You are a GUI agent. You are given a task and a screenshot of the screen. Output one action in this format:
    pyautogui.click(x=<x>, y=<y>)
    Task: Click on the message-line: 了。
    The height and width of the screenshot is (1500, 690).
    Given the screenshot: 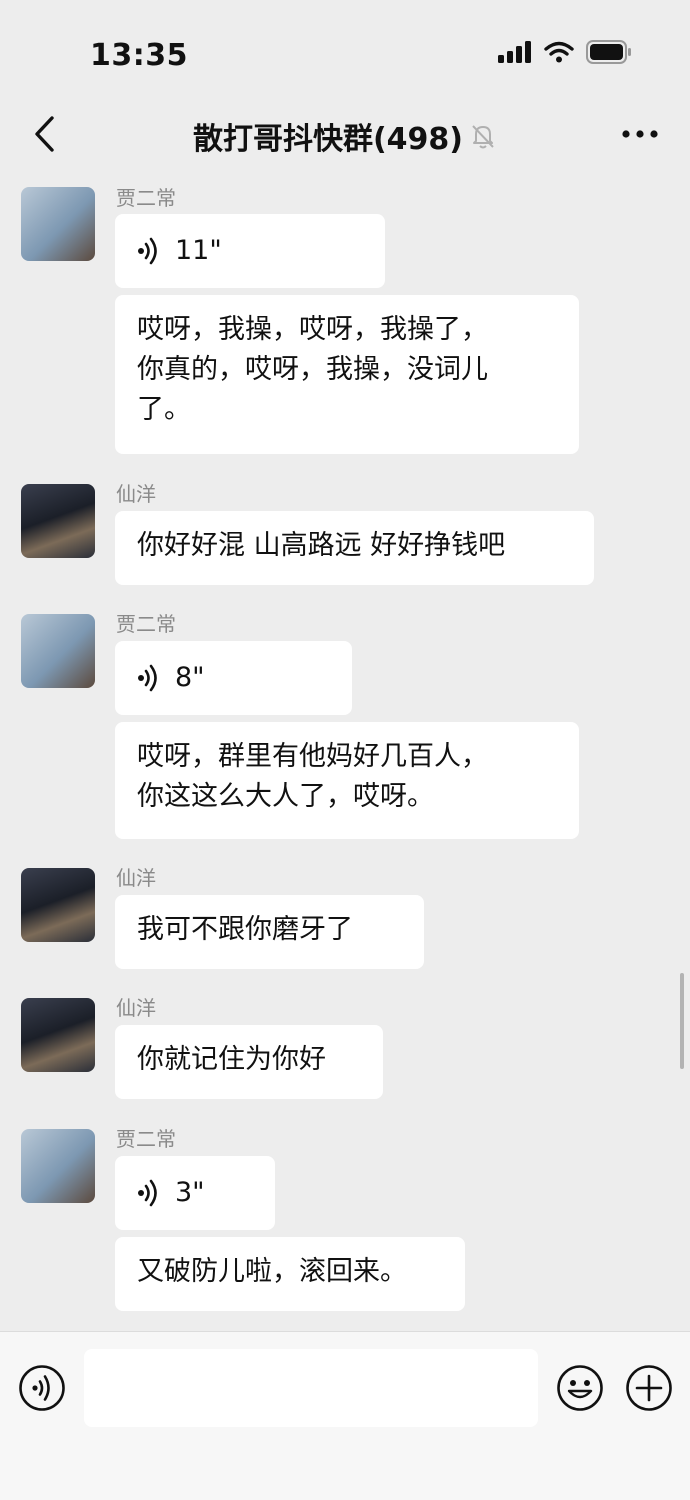 What is the action you would take?
    pyautogui.click(x=164, y=409)
    